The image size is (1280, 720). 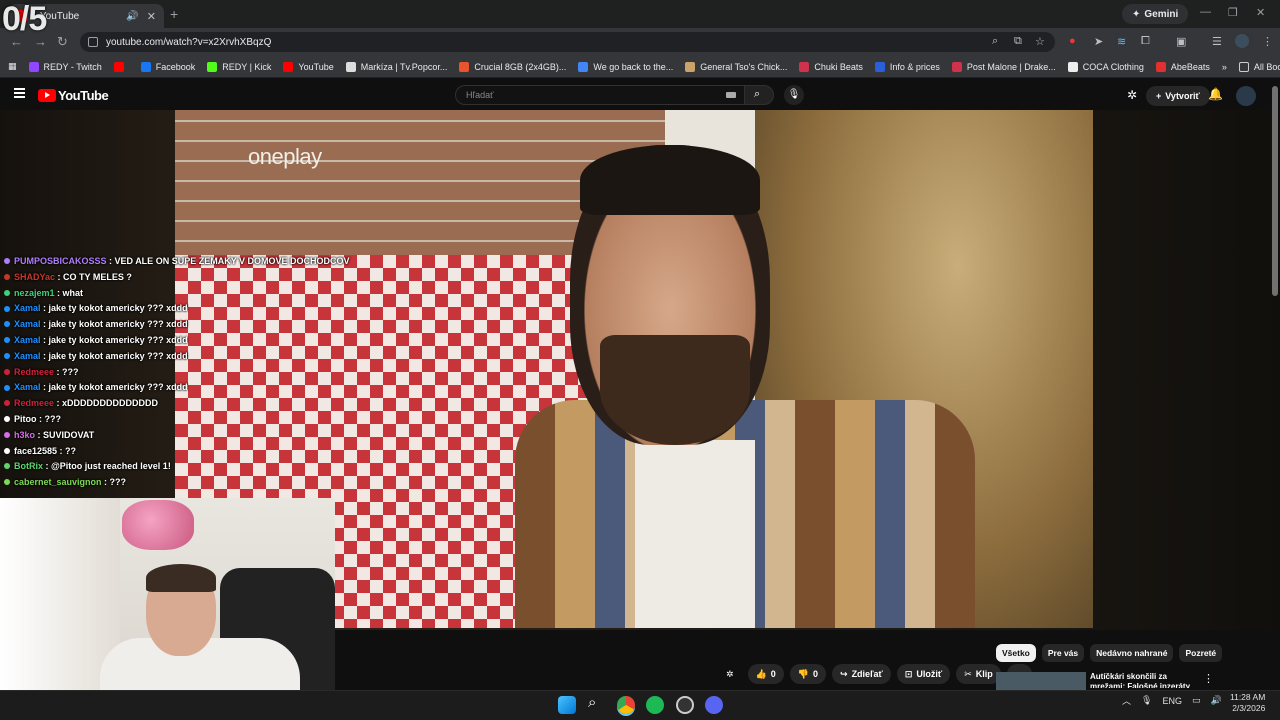 I want to click on address-bar: youtube.com/watch?v=x2XrvhXBqzQ, so click(x=567, y=42).